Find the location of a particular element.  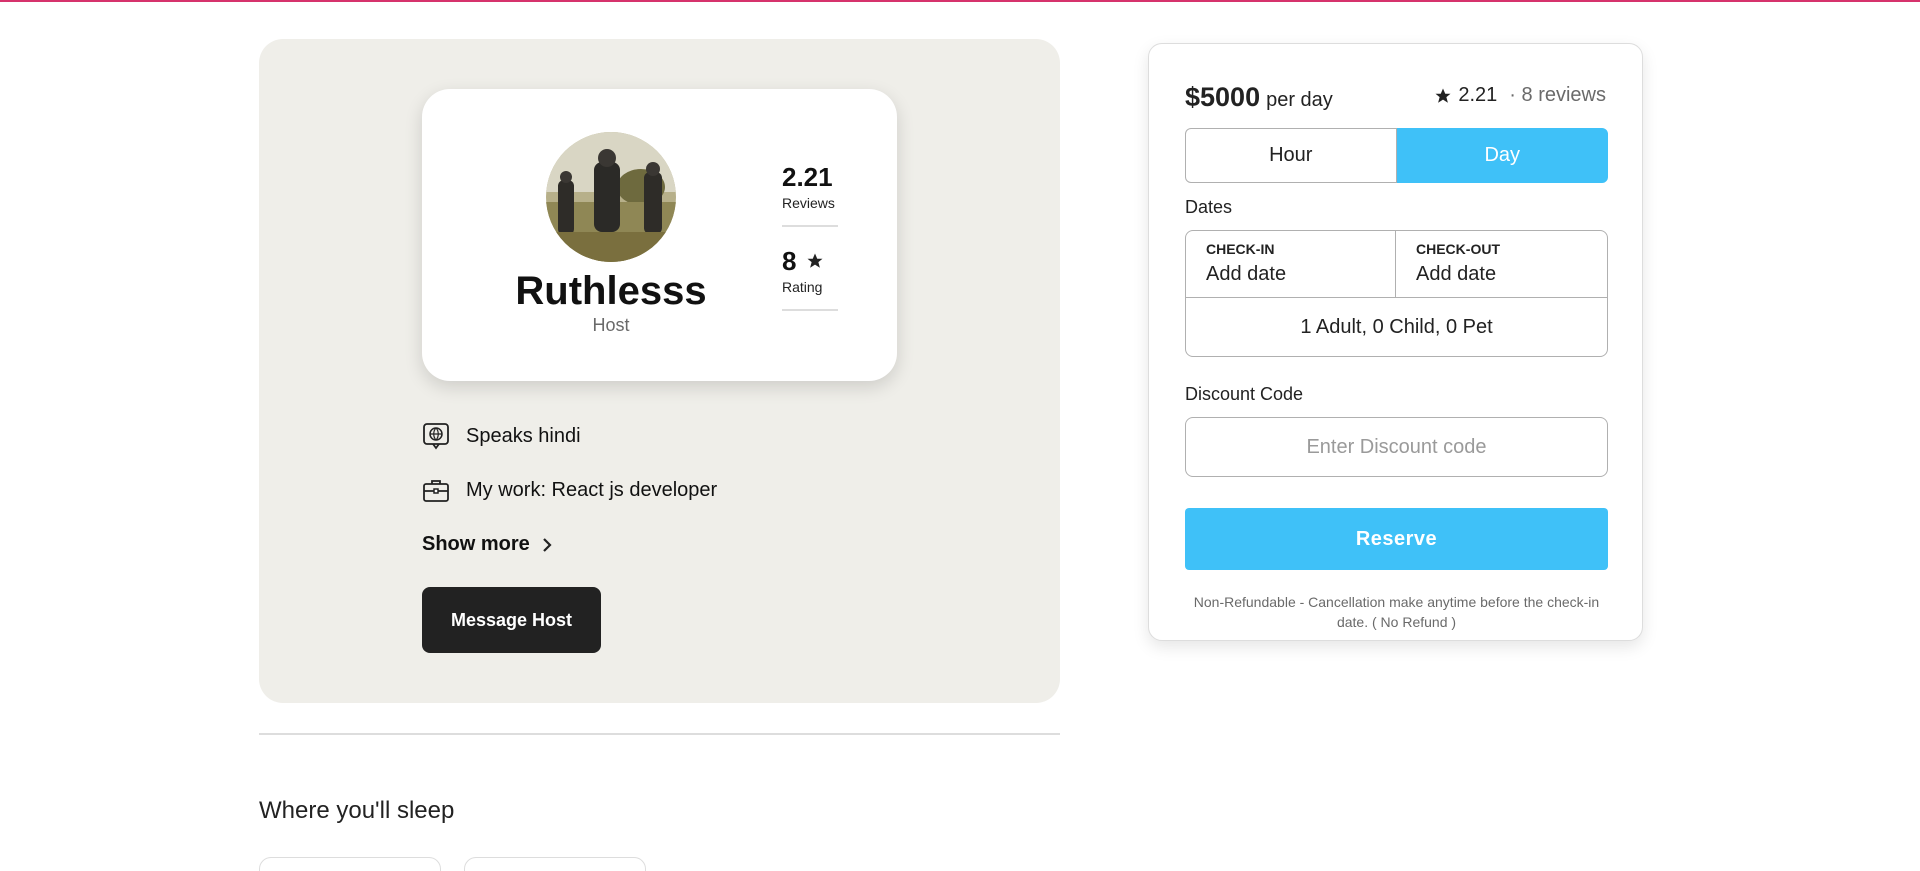

price-row: $5000 per day is located at coordinates (1259, 97).